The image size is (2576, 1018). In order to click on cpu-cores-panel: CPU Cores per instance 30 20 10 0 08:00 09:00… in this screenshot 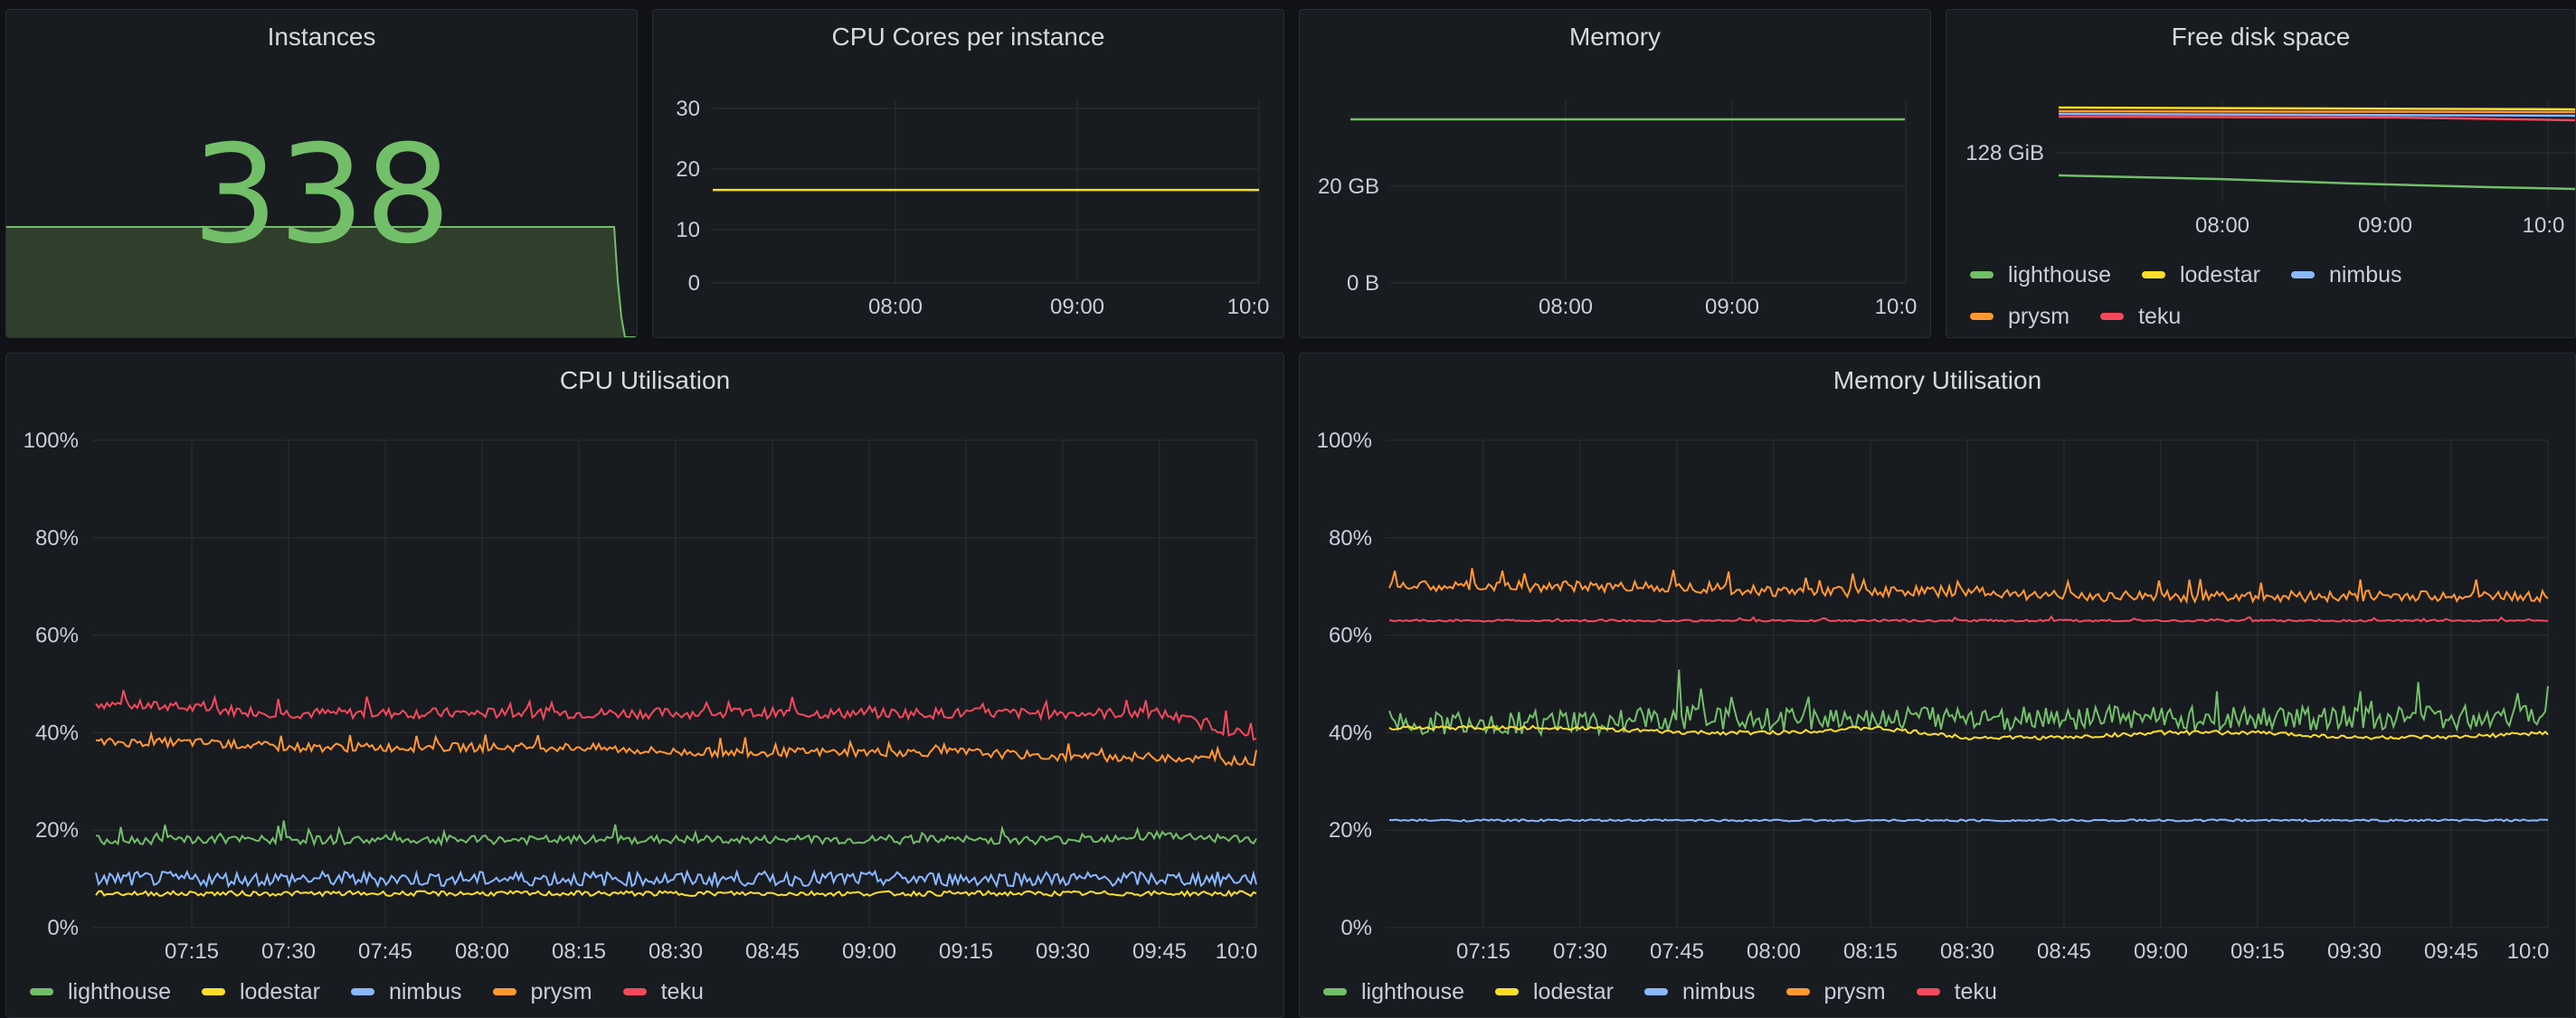, I will do `click(968, 173)`.